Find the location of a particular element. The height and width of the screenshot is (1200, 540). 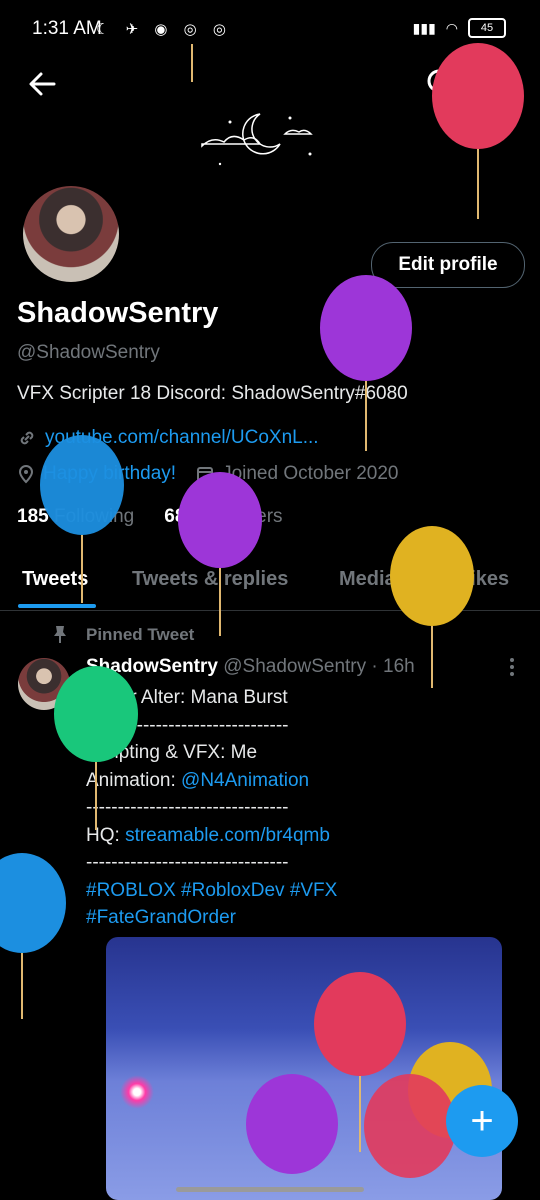

banner-moon-clouds is located at coordinates (257, 139).